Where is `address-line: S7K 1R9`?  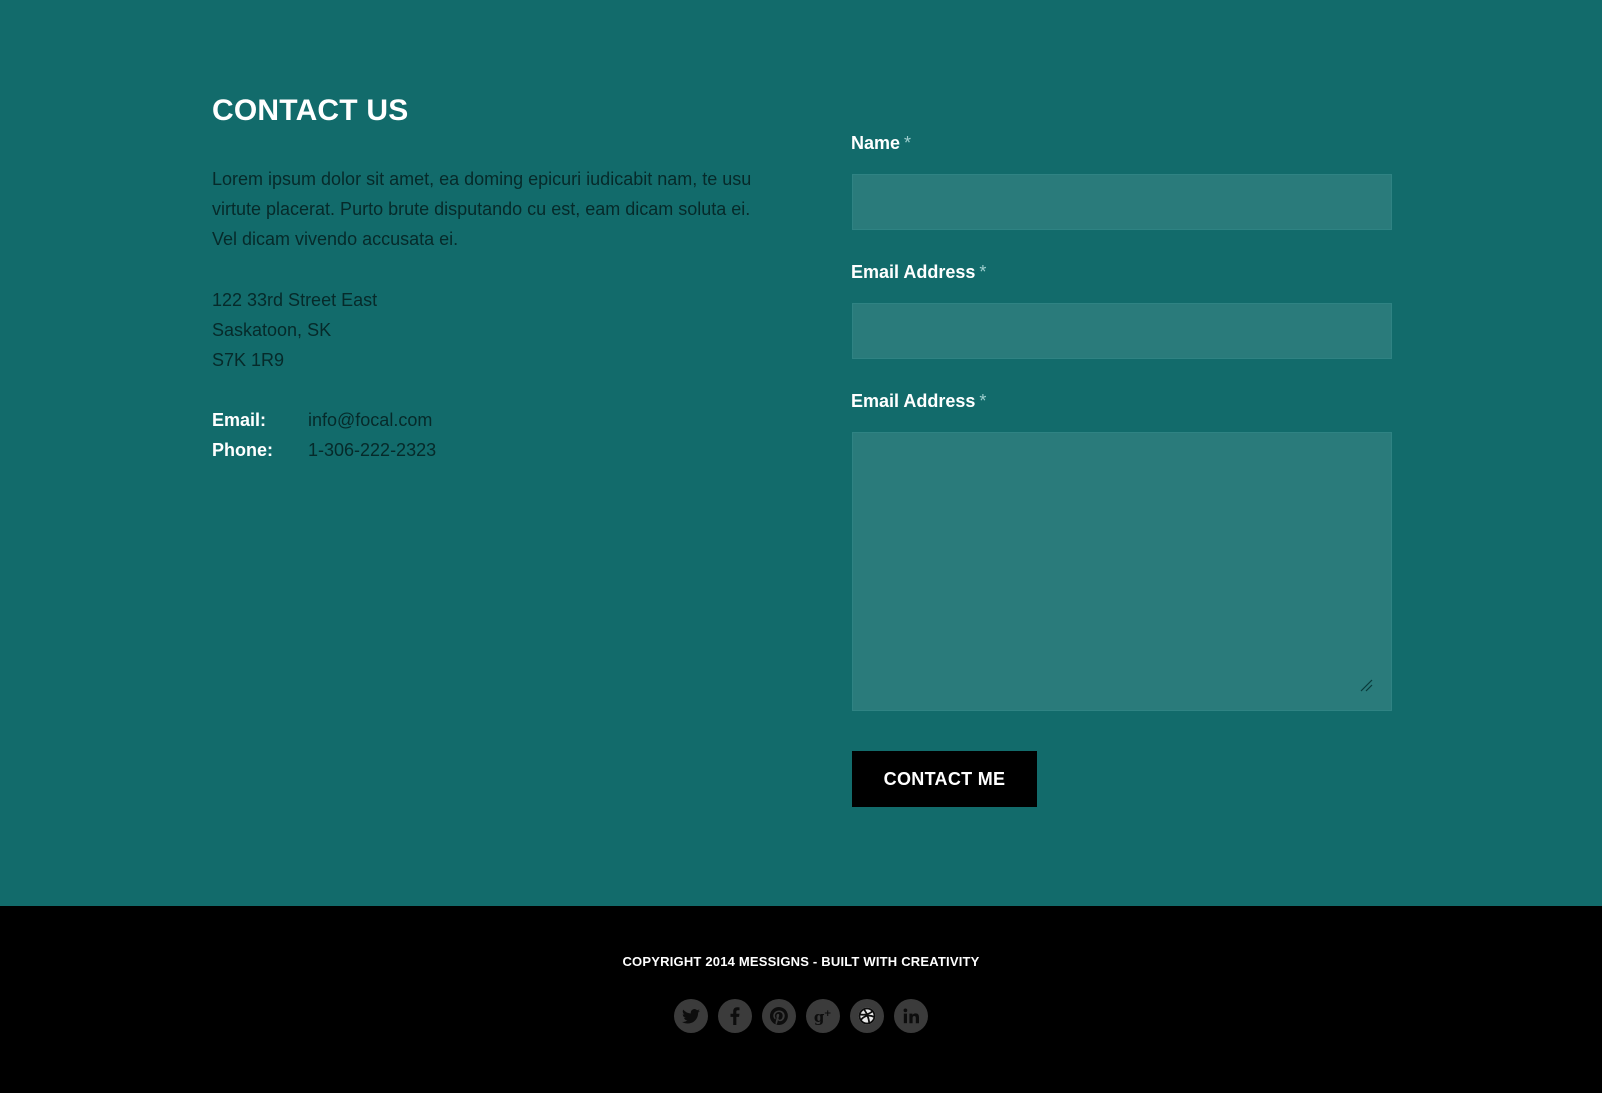
address-line: S7K 1R9 is located at coordinates (248, 360).